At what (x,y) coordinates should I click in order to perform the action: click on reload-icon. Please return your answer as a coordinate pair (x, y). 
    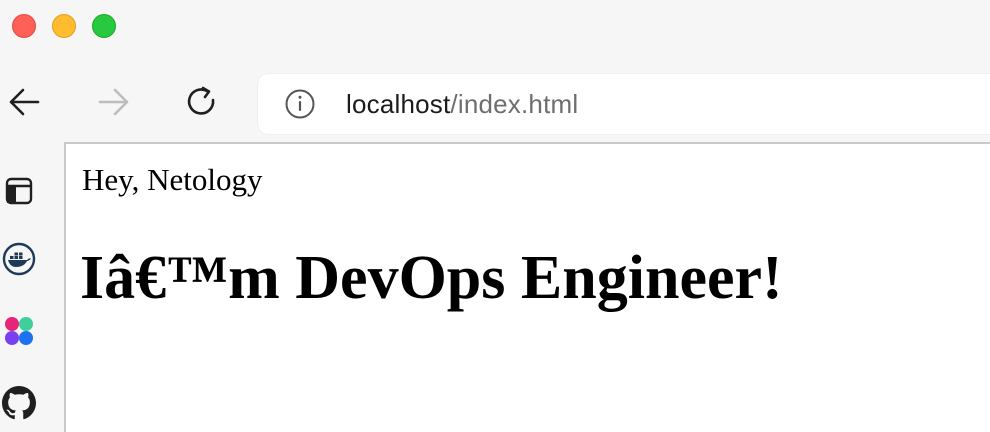
    Looking at the image, I should click on (201, 100).